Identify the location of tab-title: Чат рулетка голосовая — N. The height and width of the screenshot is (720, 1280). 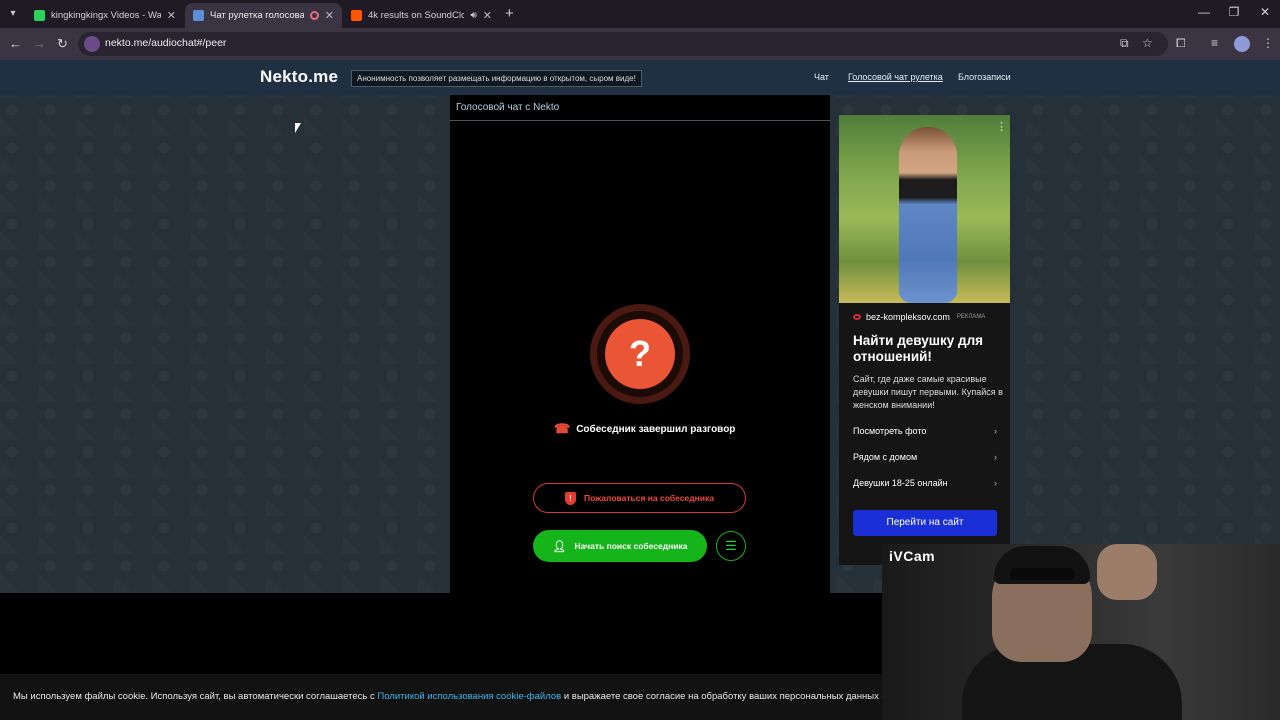
(257, 15).